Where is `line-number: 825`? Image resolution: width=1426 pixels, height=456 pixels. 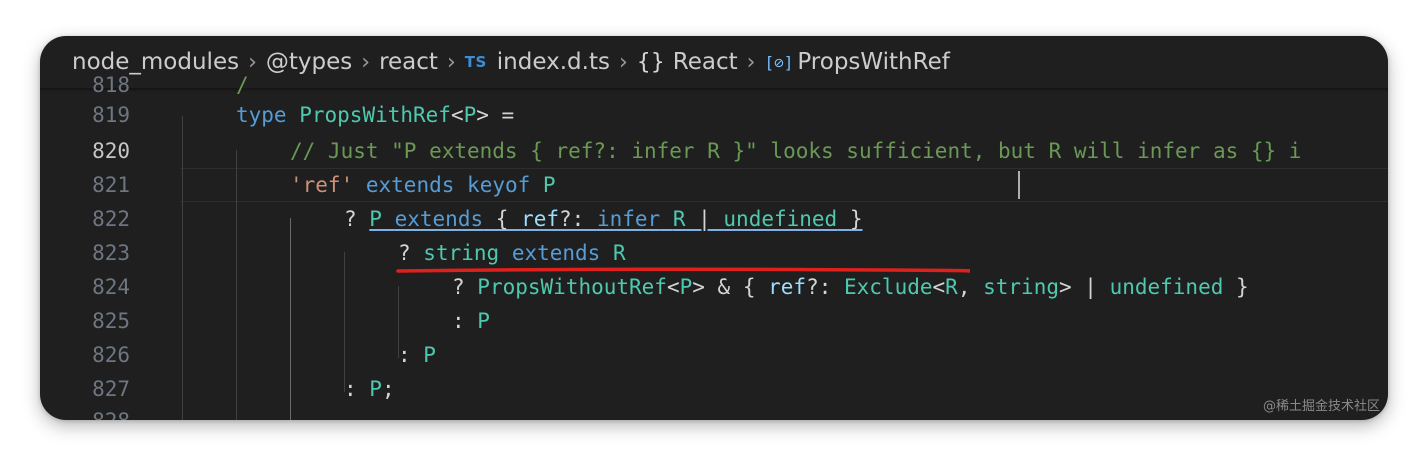 line-number: 825 is located at coordinates (111, 321).